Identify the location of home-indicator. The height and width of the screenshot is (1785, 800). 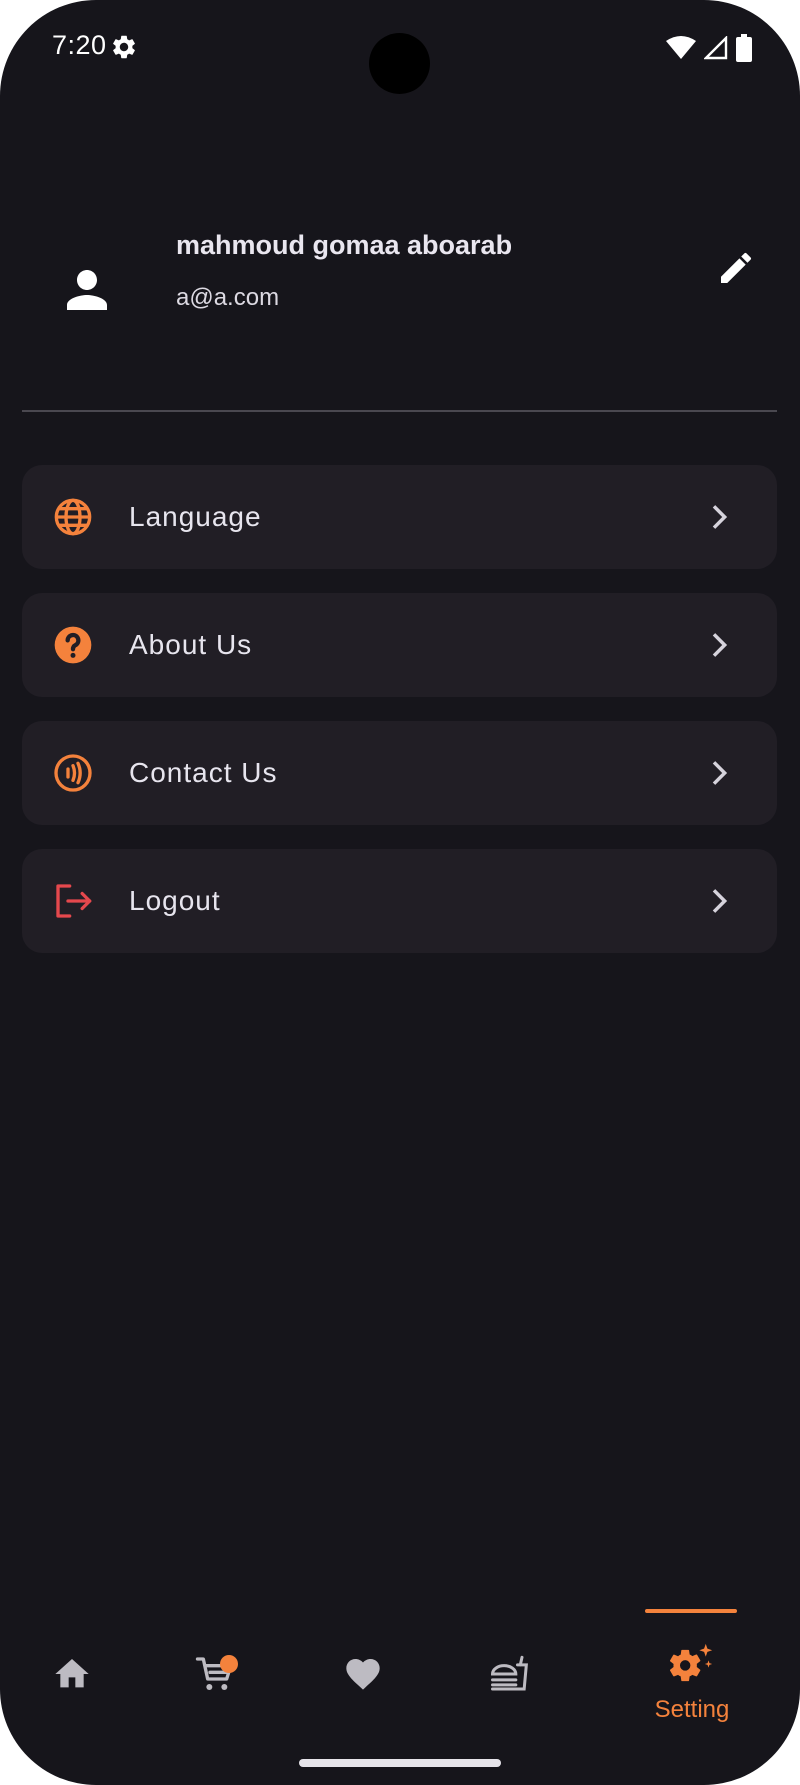
(400, 1763).